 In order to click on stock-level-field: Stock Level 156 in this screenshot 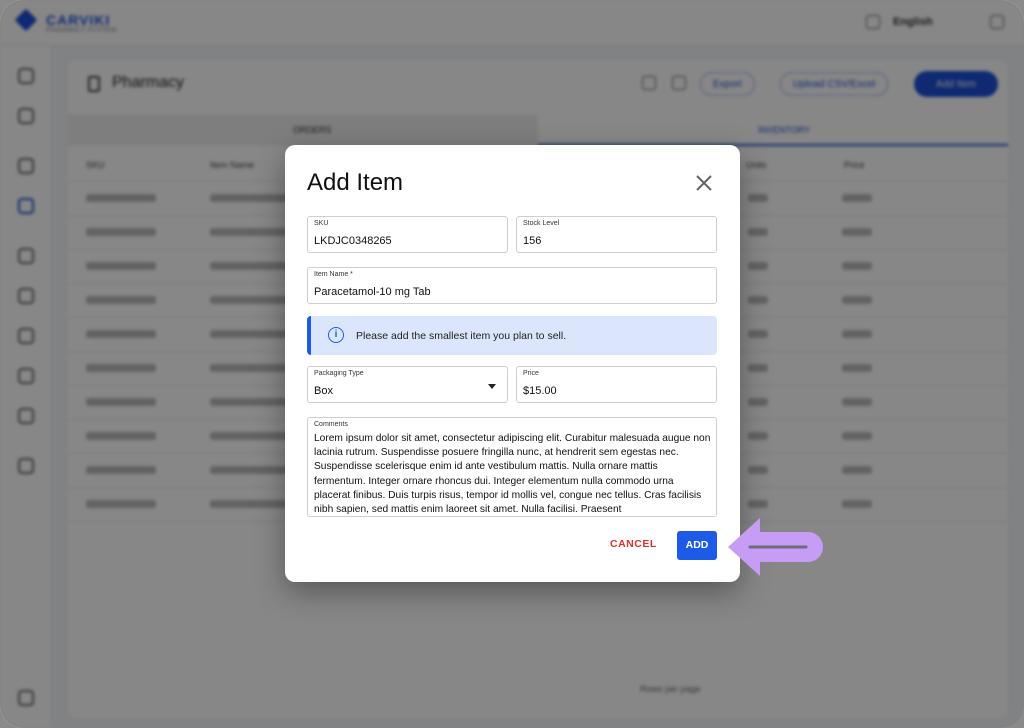, I will do `click(616, 234)`.